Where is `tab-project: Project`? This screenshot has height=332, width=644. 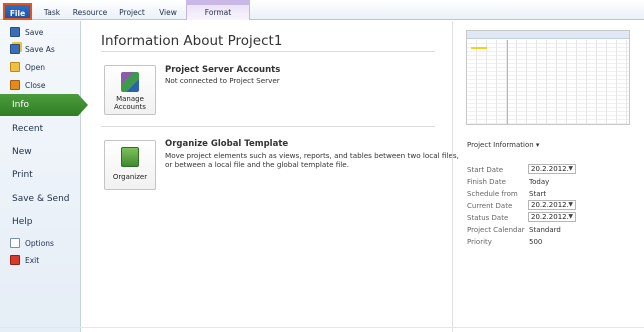 tab-project: Project is located at coordinates (132, 13).